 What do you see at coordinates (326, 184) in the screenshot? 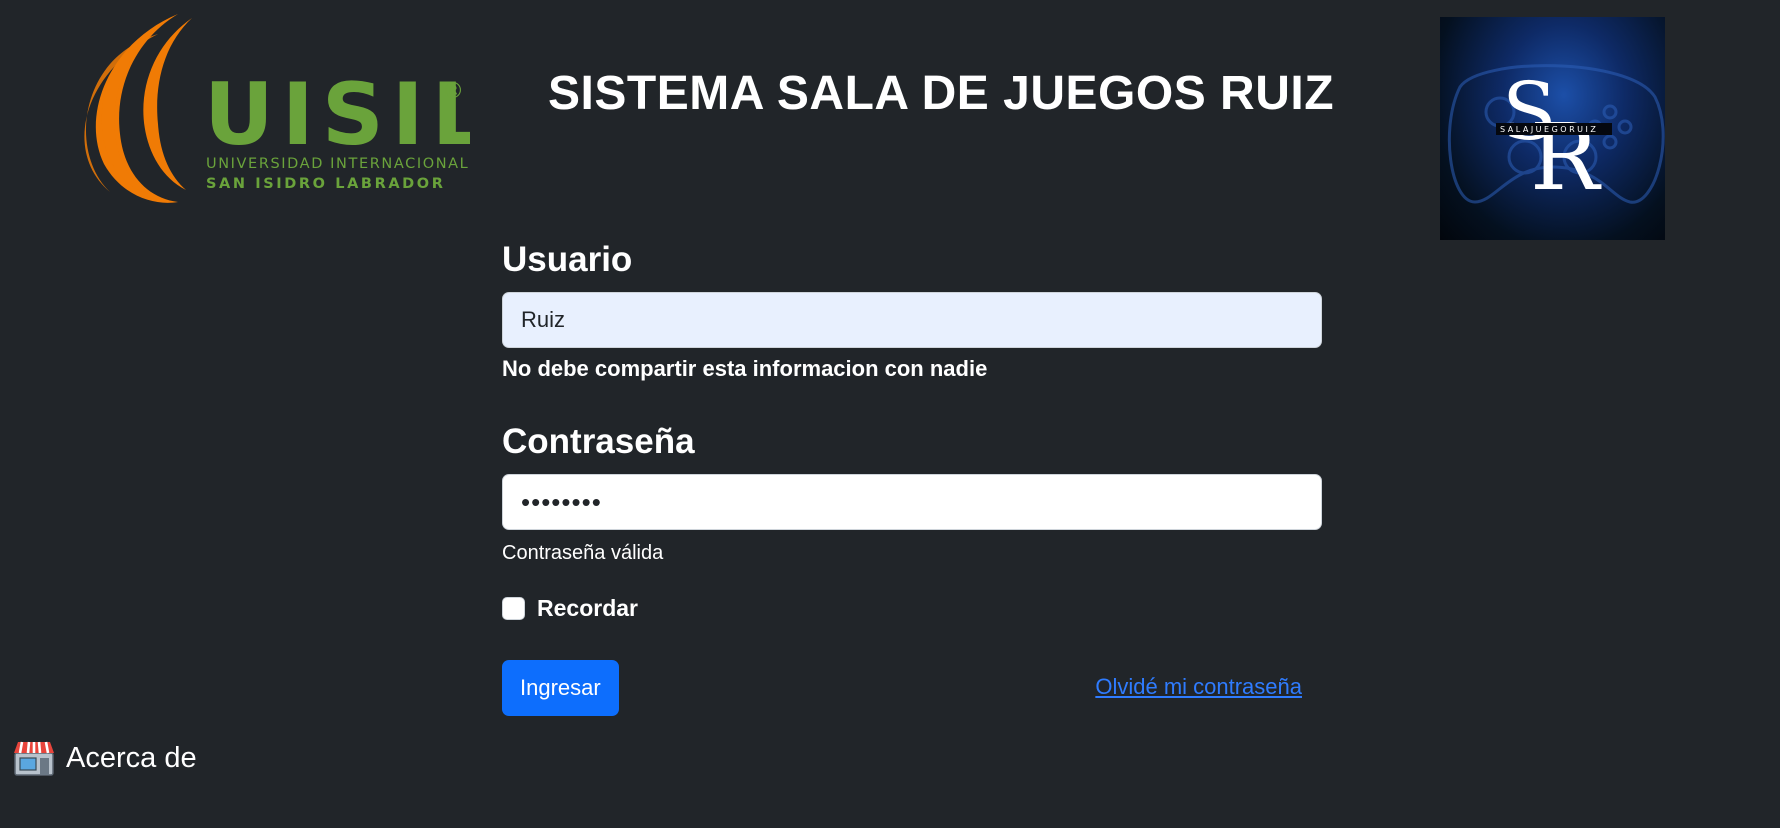
I see `uisil-line2: SAN ISIDRO LABRADOR` at bounding box center [326, 184].